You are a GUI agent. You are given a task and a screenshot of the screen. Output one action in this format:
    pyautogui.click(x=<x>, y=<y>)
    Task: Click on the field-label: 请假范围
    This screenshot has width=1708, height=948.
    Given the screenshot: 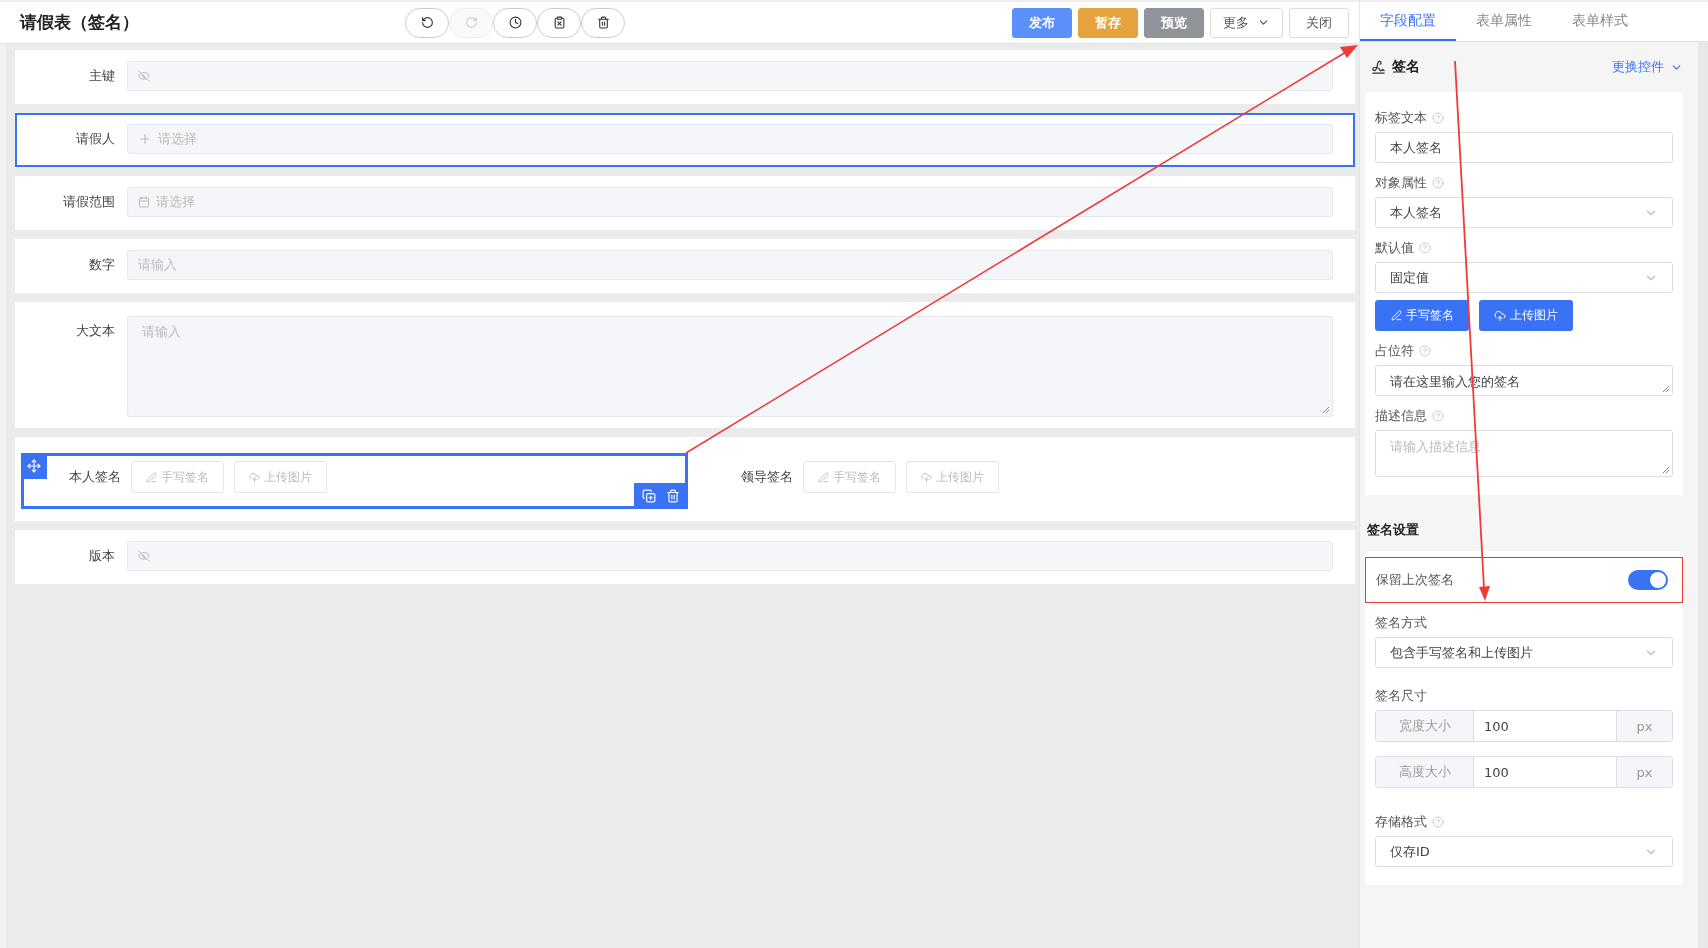 What is the action you would take?
    pyautogui.click(x=89, y=202)
    